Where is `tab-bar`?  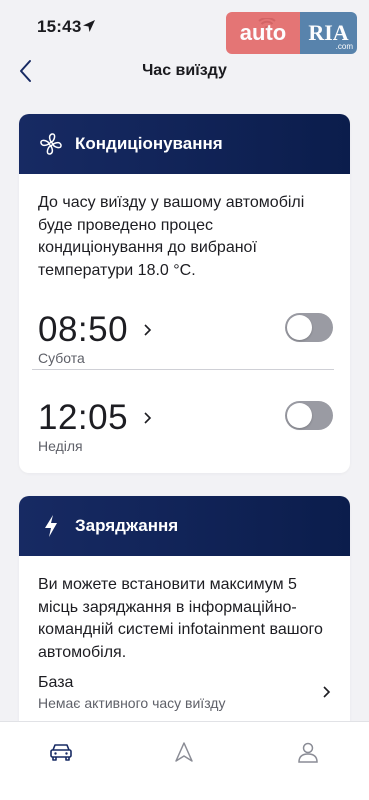 tab-bar is located at coordinates (184, 760).